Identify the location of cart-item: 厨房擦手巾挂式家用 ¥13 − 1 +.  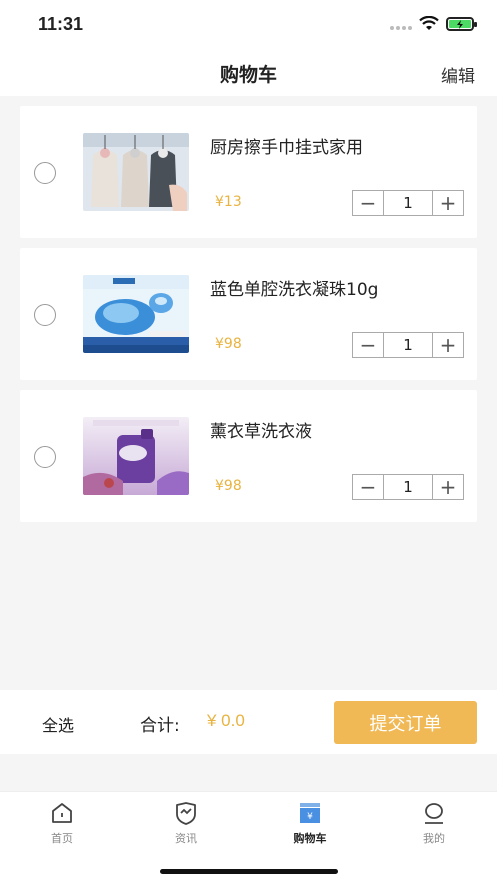
(248, 172).